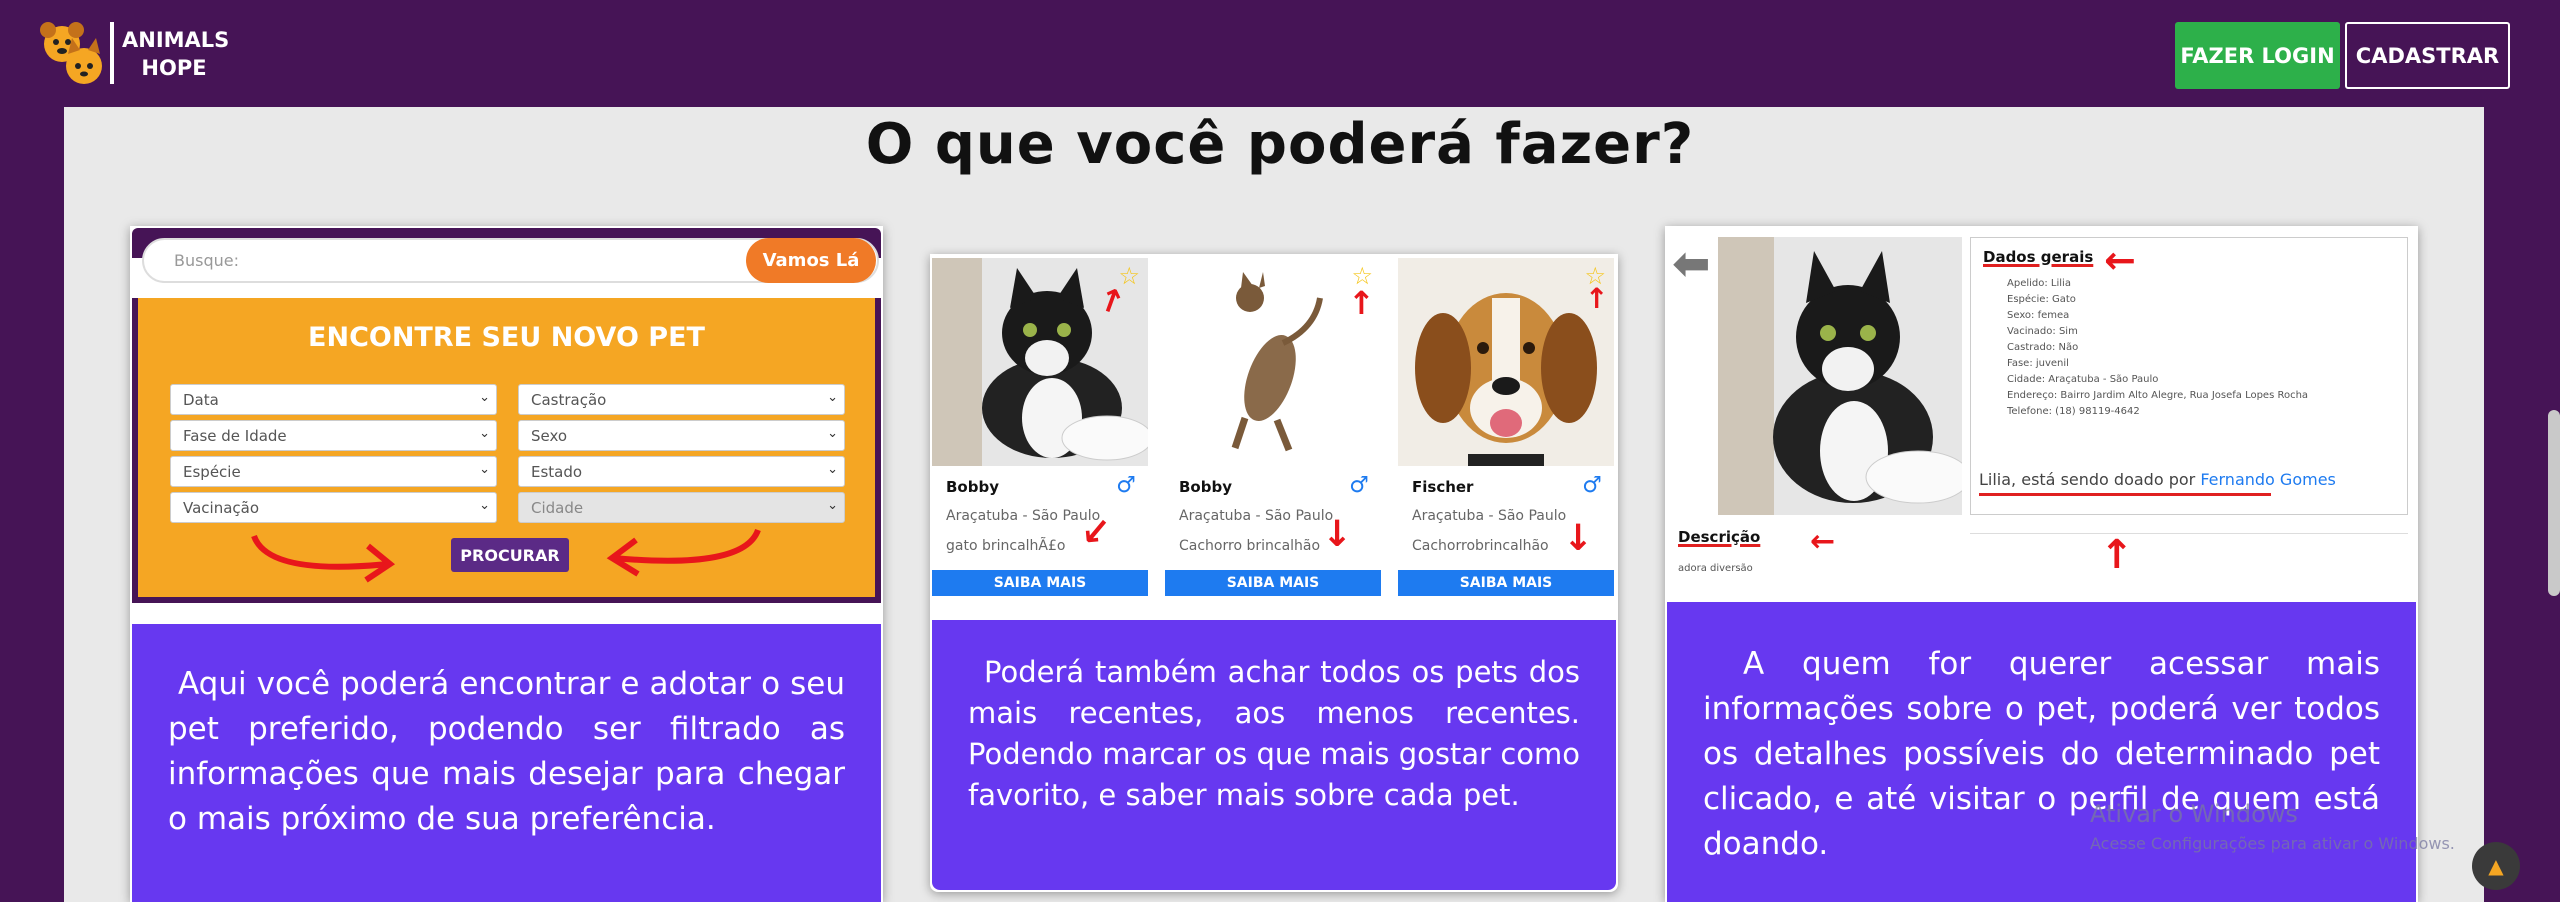  Describe the element at coordinates (112, 53) in the screenshot. I see `logo-divider` at that location.